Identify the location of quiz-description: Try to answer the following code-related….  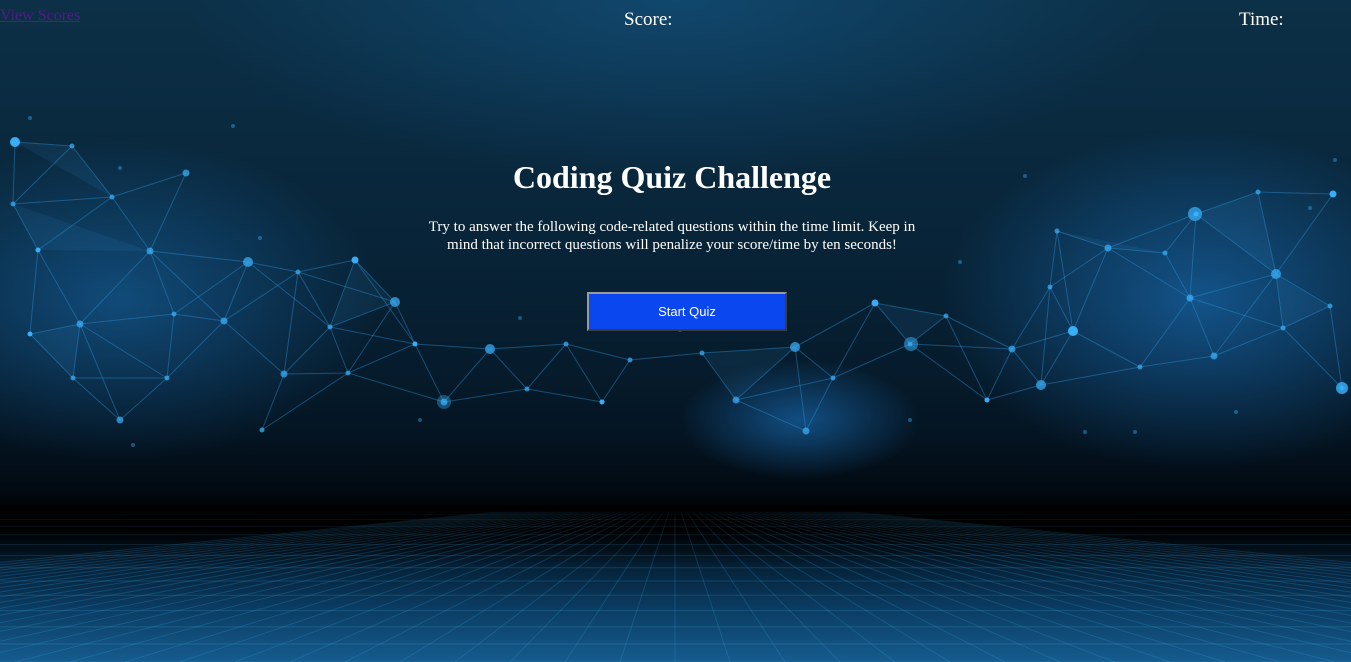
(672, 236).